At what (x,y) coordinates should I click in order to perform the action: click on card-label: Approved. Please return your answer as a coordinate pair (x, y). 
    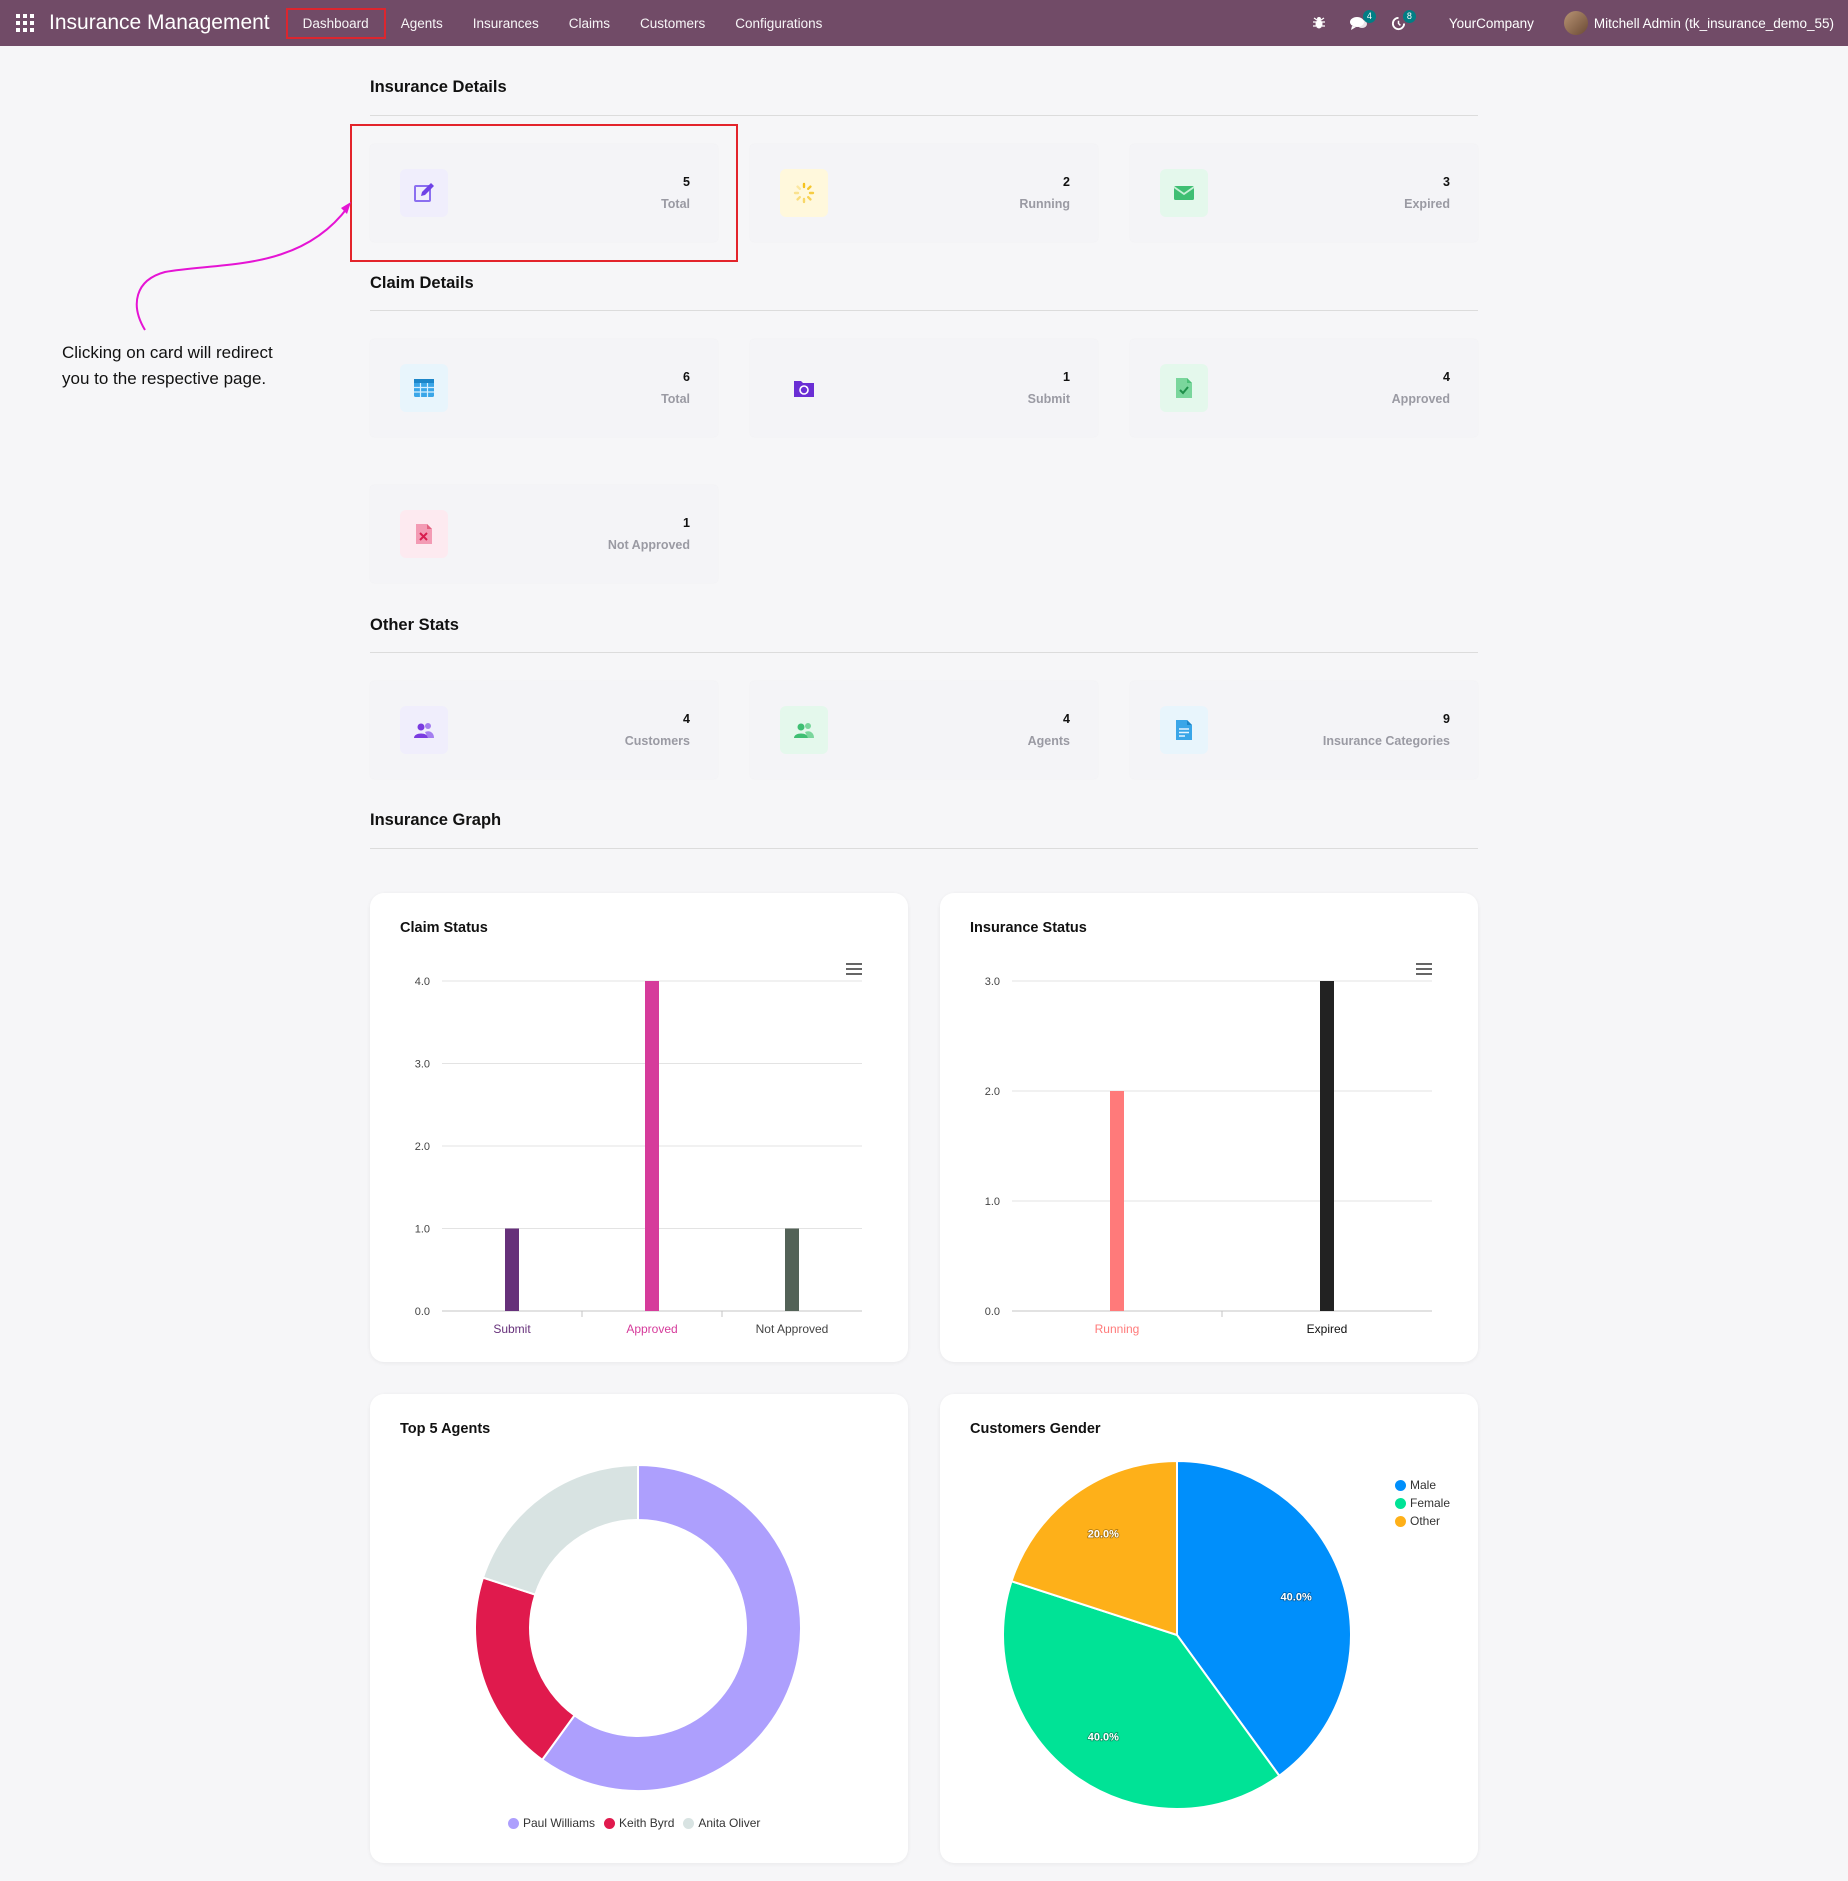
    Looking at the image, I should click on (1420, 399).